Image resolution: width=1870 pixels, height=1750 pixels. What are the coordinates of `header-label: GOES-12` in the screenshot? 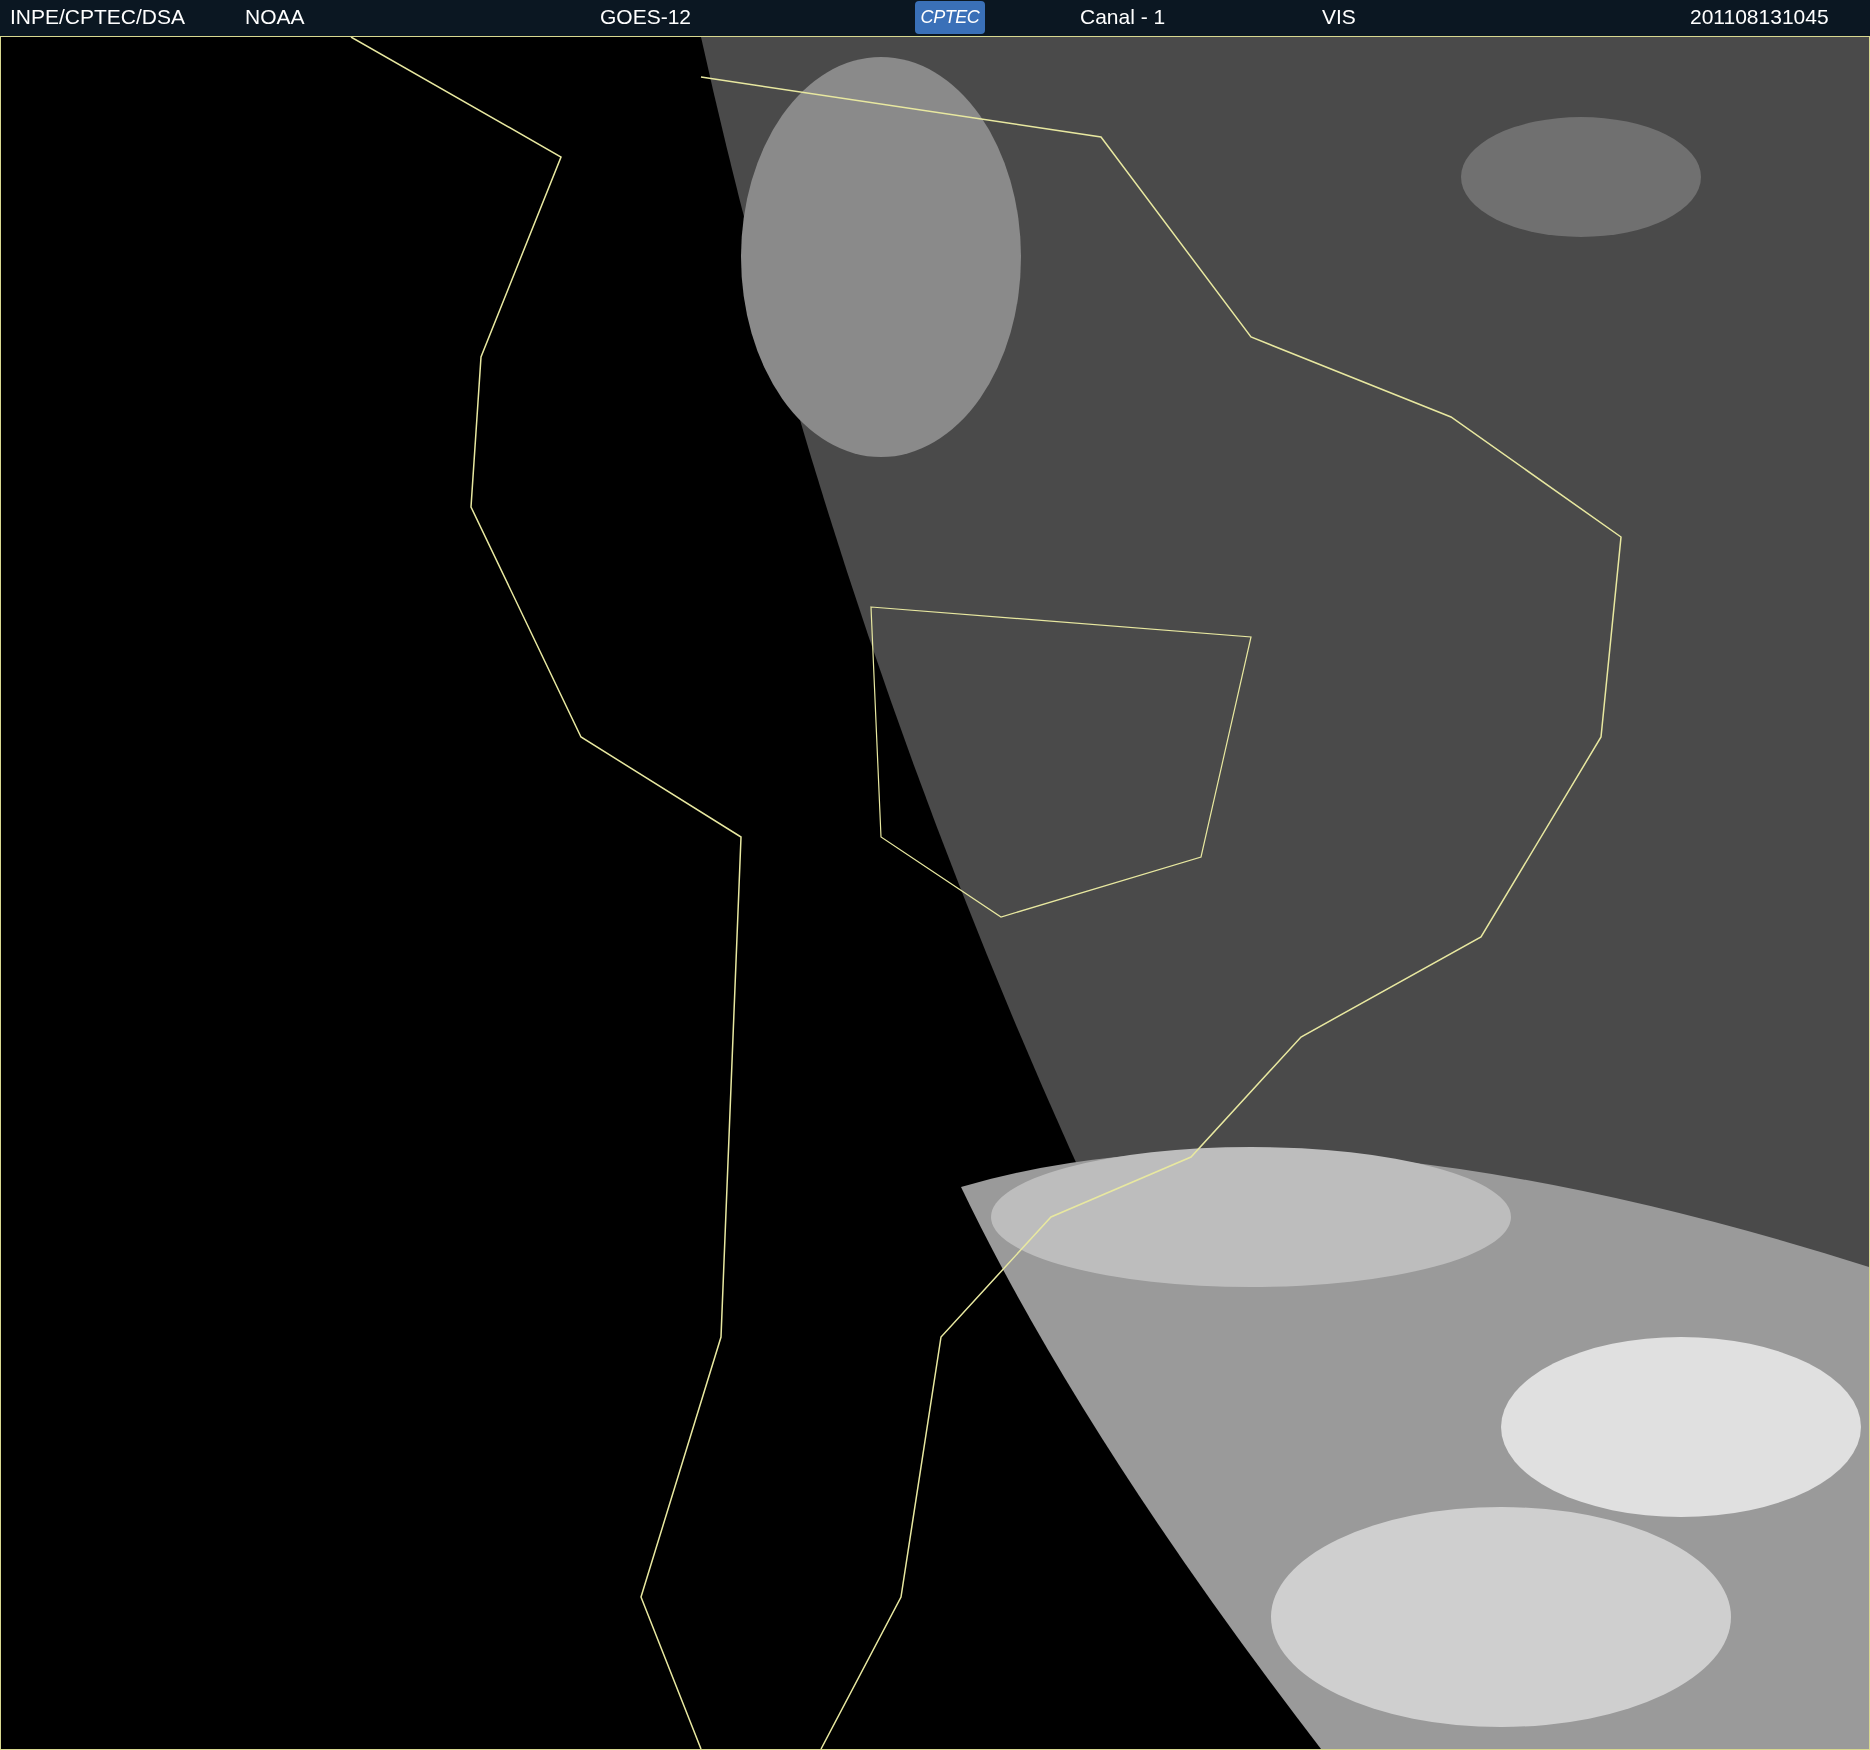 It's located at (646, 16).